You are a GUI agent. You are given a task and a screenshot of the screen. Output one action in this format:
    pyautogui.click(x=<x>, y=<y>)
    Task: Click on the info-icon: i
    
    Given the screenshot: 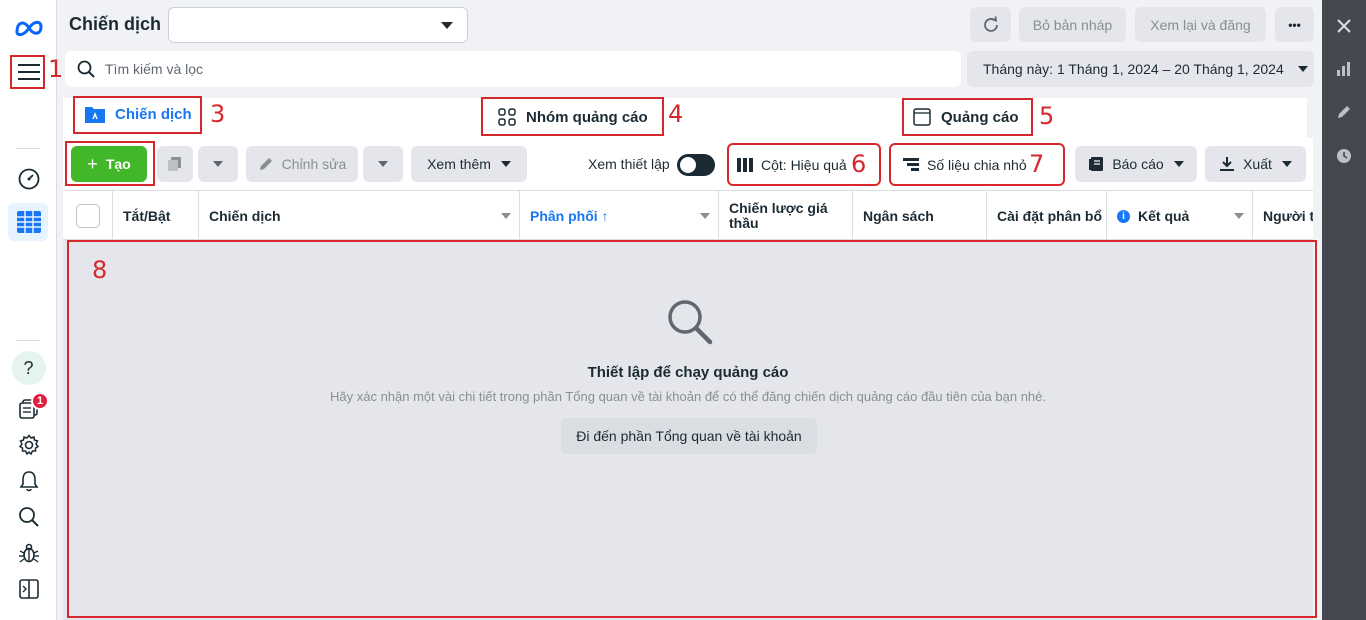 What is the action you would take?
    pyautogui.click(x=1123, y=216)
    